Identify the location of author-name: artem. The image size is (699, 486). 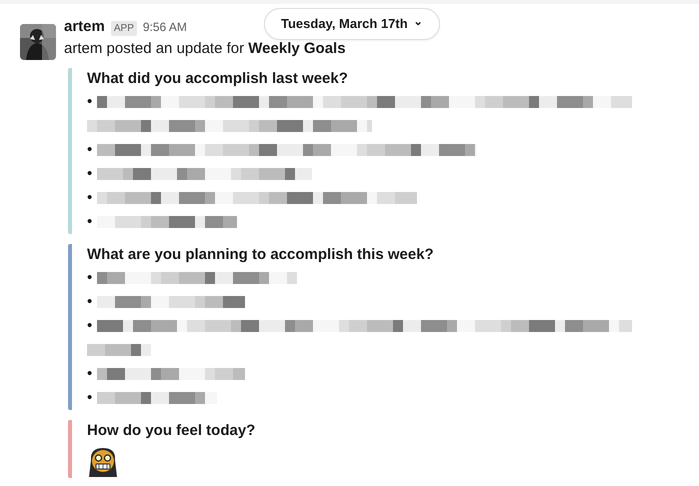
(84, 27).